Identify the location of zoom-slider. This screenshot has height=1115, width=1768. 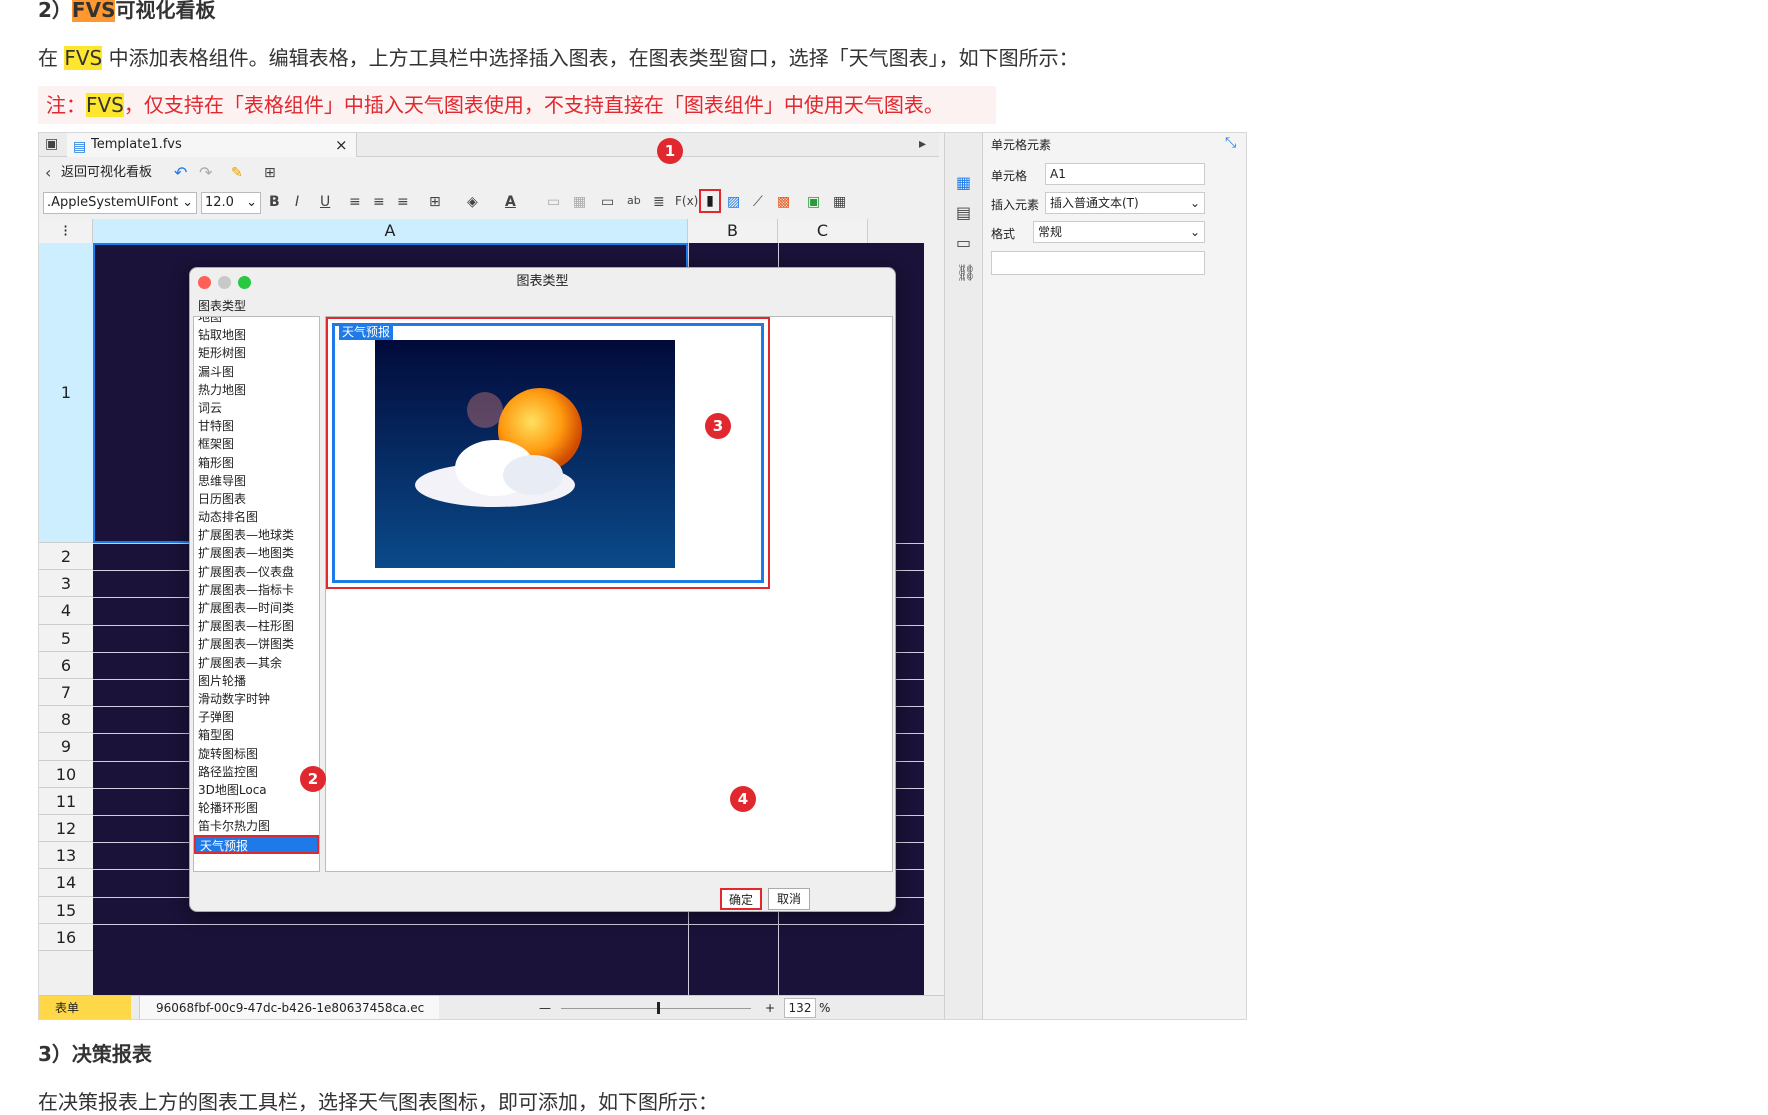
(656, 1008).